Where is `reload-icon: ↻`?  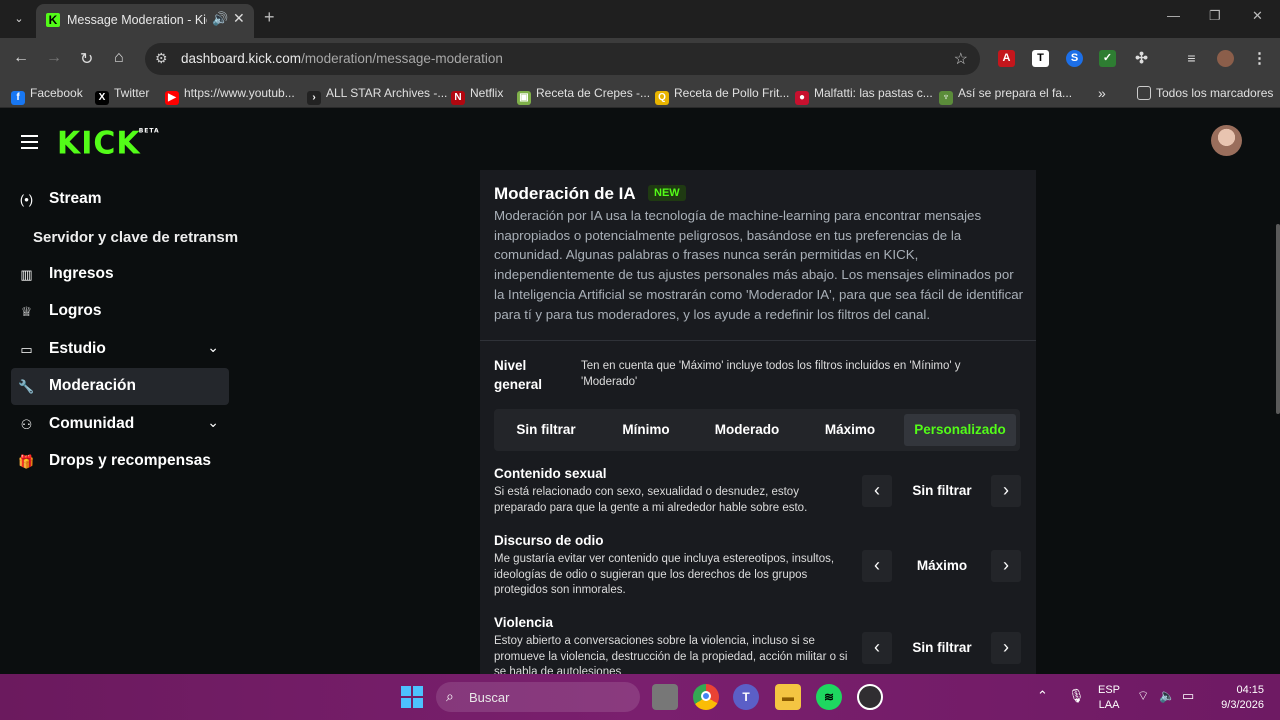
reload-icon: ↻ is located at coordinates (86, 59).